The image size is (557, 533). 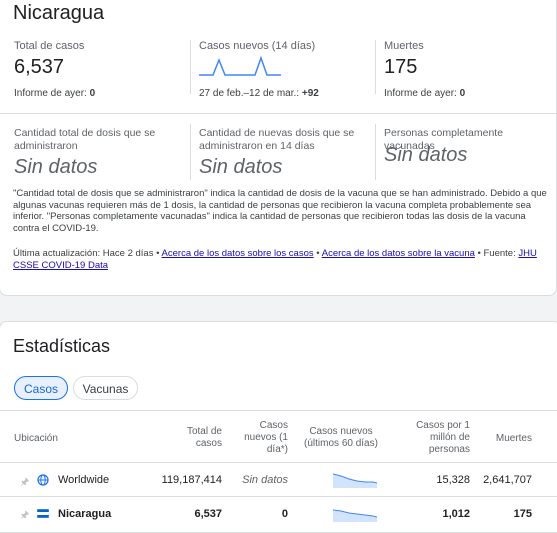 What do you see at coordinates (259, 93) in the screenshot?
I see `new-cases-range: 27 de feb.–12 de mar.: +92` at bounding box center [259, 93].